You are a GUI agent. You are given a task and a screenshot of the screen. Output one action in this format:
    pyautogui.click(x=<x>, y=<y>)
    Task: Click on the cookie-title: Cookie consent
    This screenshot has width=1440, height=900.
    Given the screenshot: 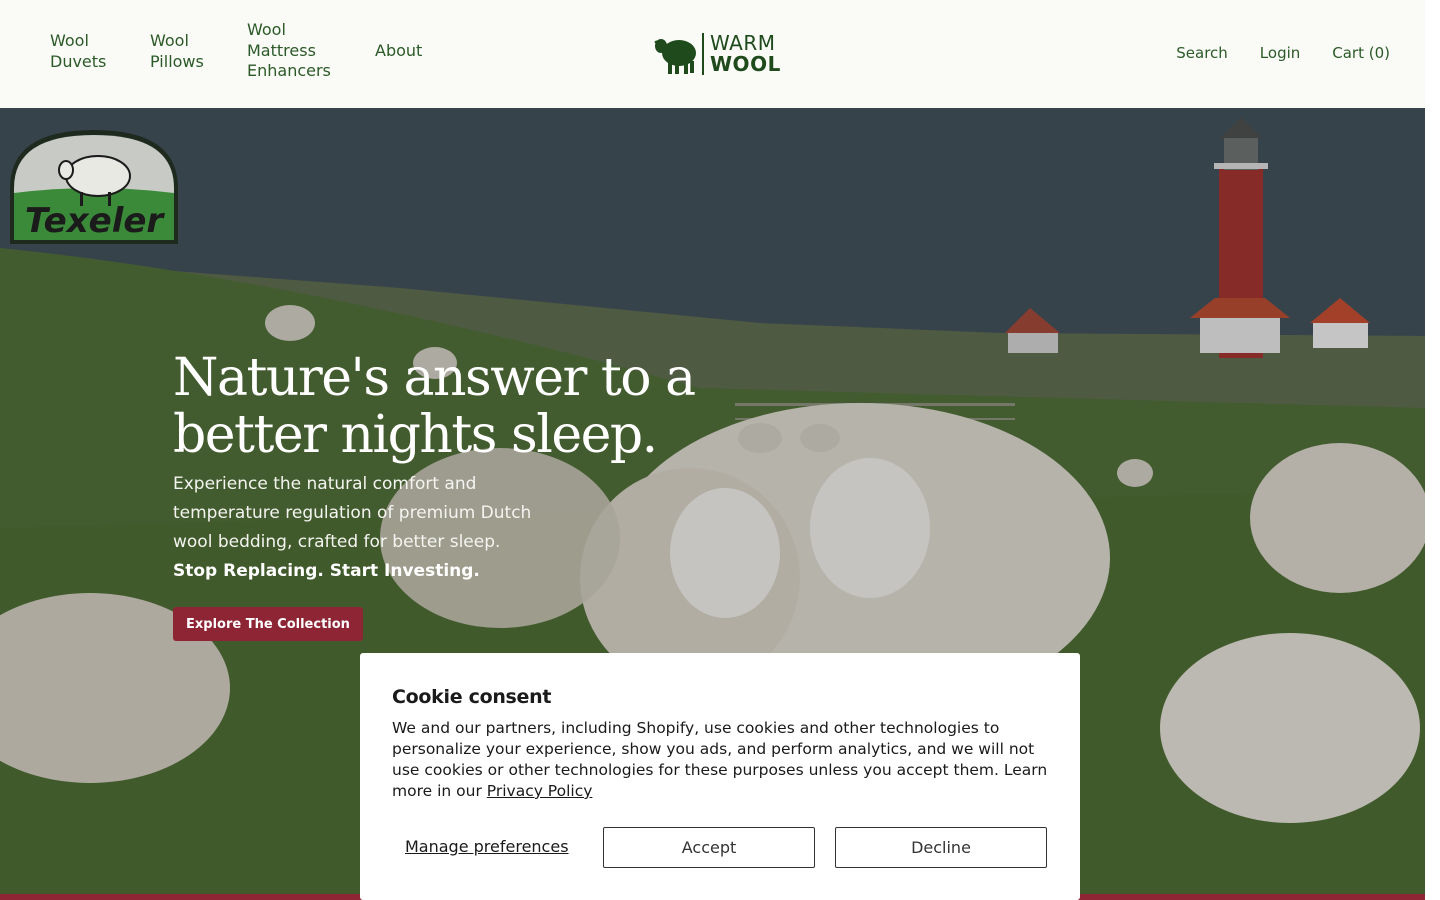 What is the action you would take?
    pyautogui.click(x=472, y=697)
    